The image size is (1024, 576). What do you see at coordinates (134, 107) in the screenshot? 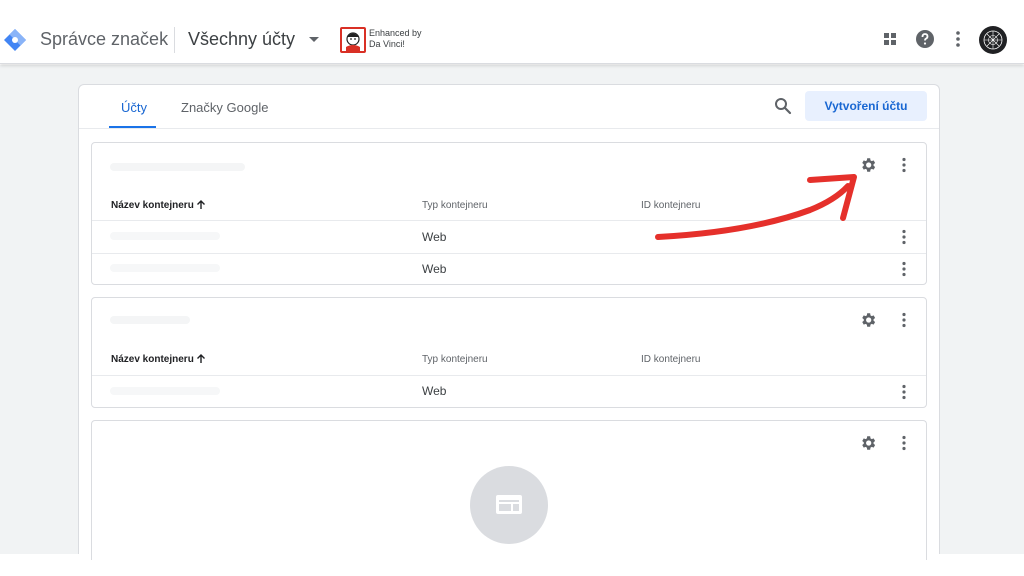
I see `tab-accounts: Účty` at bounding box center [134, 107].